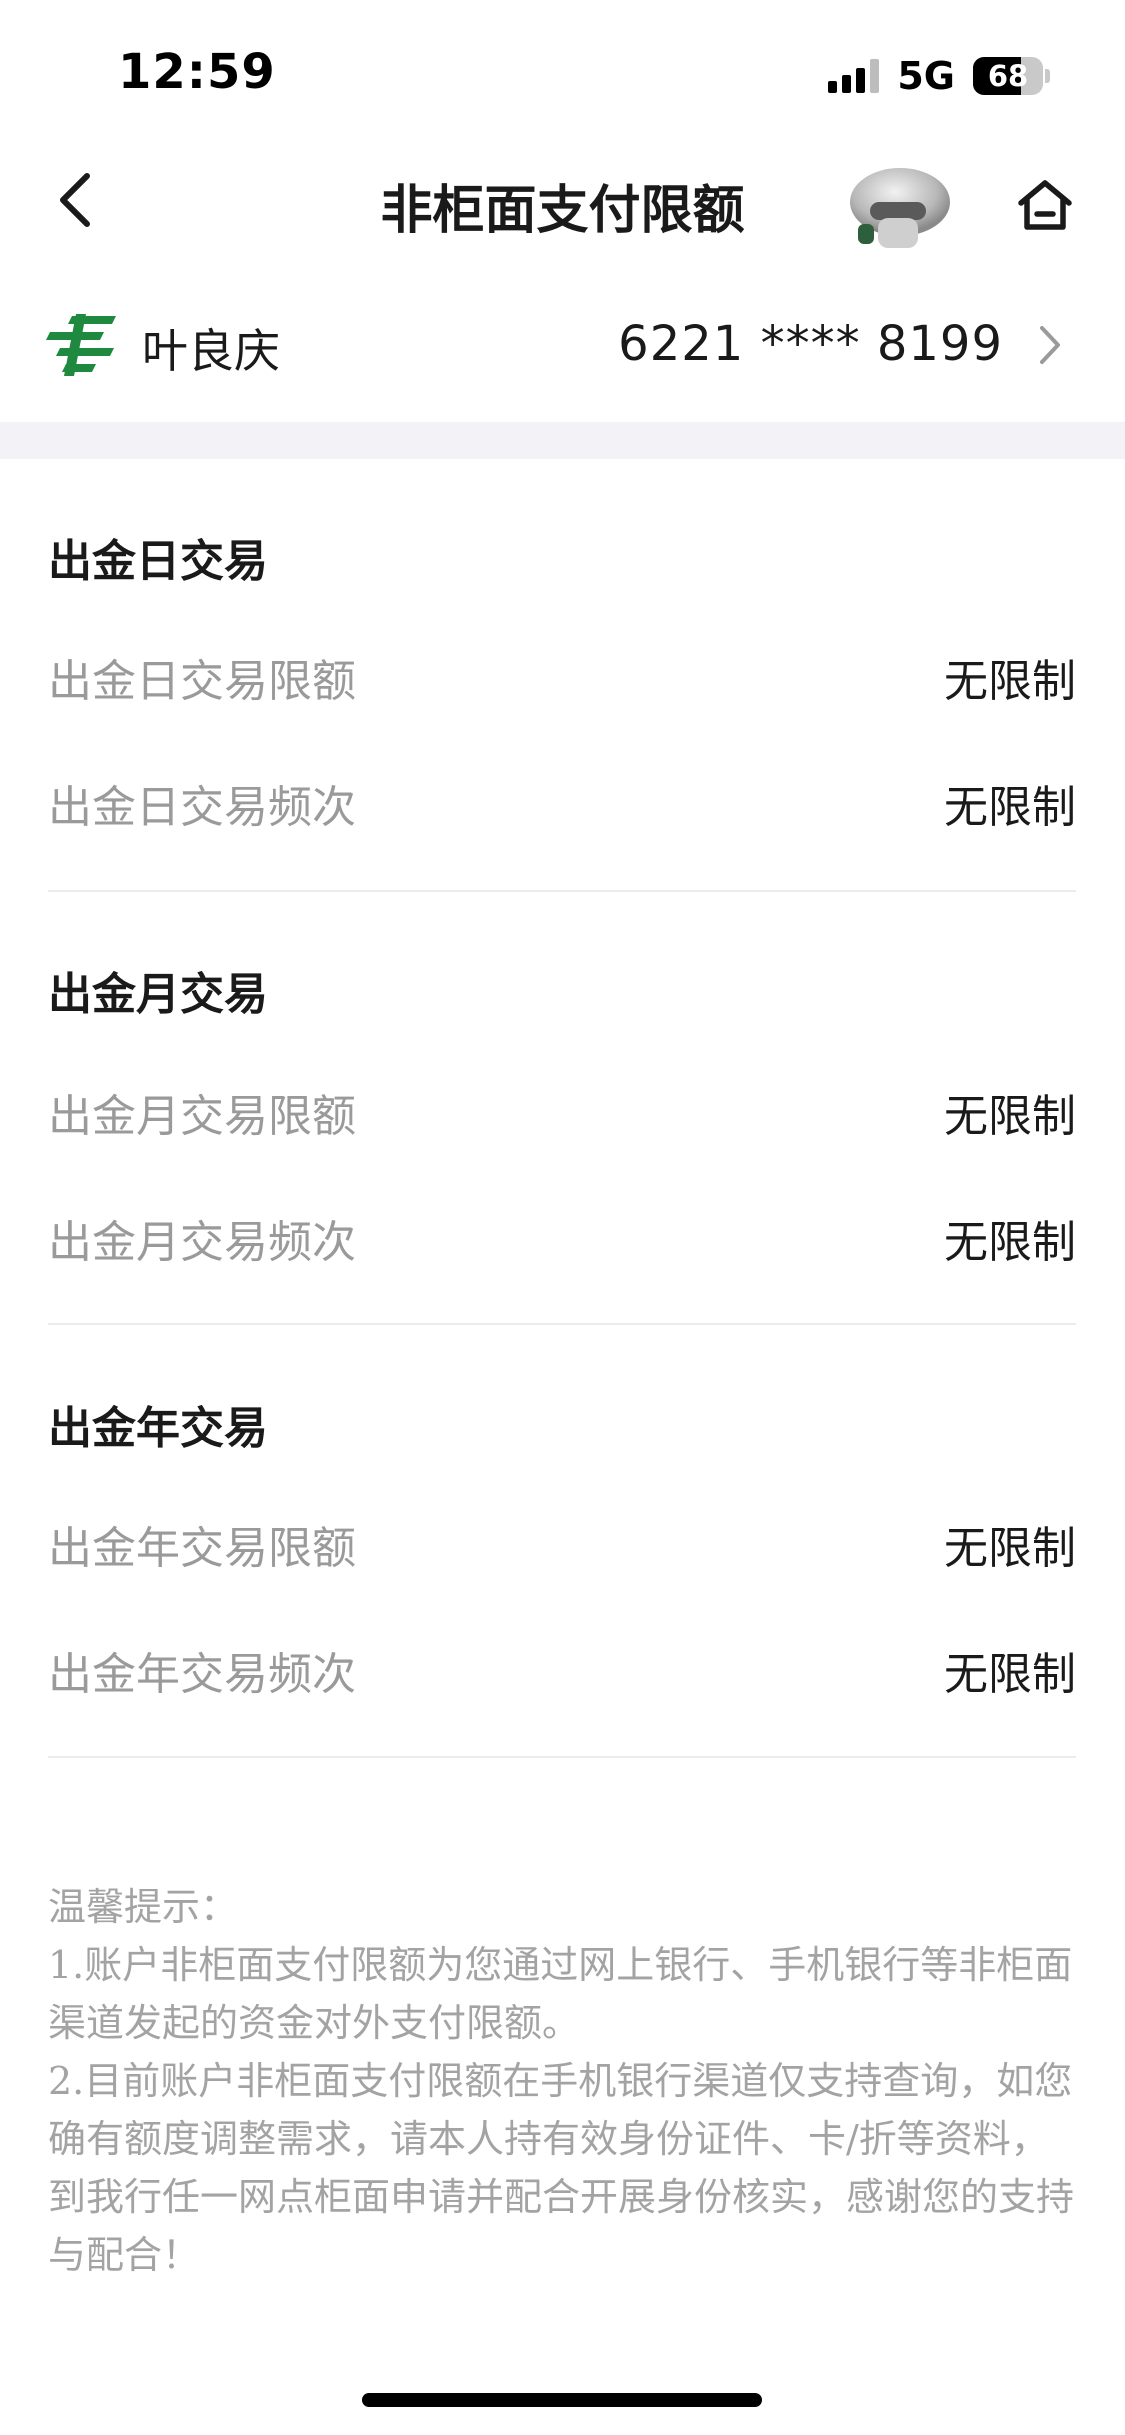 The image size is (1125, 2435). Describe the element at coordinates (158, 994) in the screenshot. I see `group-title: 出金月交易` at that location.